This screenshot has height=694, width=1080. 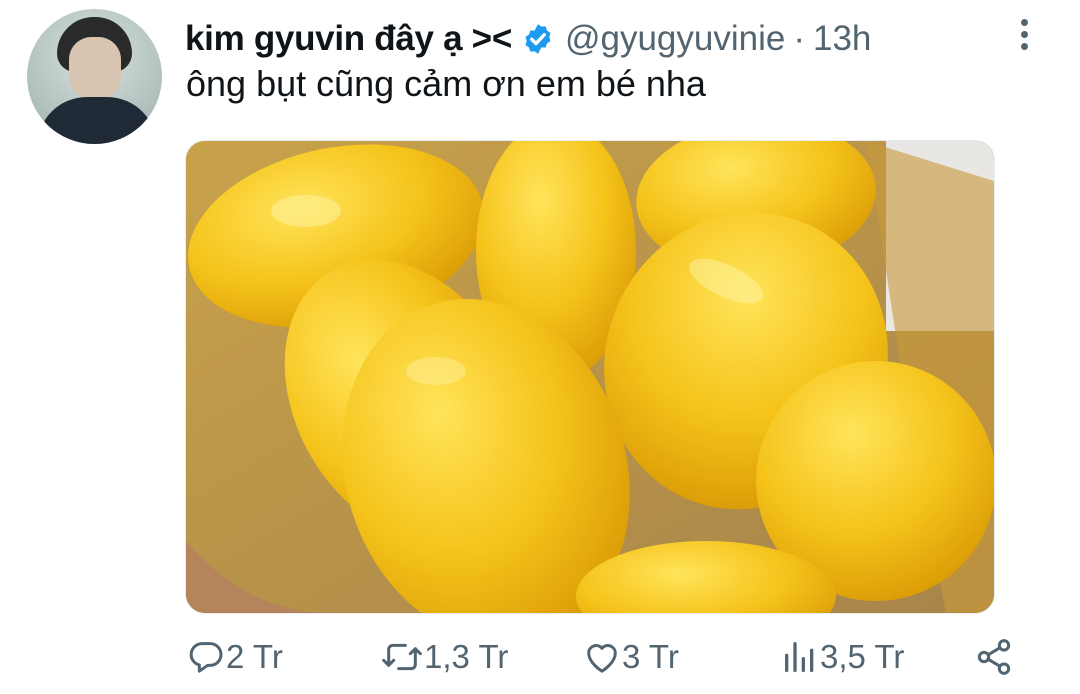 What do you see at coordinates (97, 120) in the screenshot?
I see `avatar-shoulders` at bounding box center [97, 120].